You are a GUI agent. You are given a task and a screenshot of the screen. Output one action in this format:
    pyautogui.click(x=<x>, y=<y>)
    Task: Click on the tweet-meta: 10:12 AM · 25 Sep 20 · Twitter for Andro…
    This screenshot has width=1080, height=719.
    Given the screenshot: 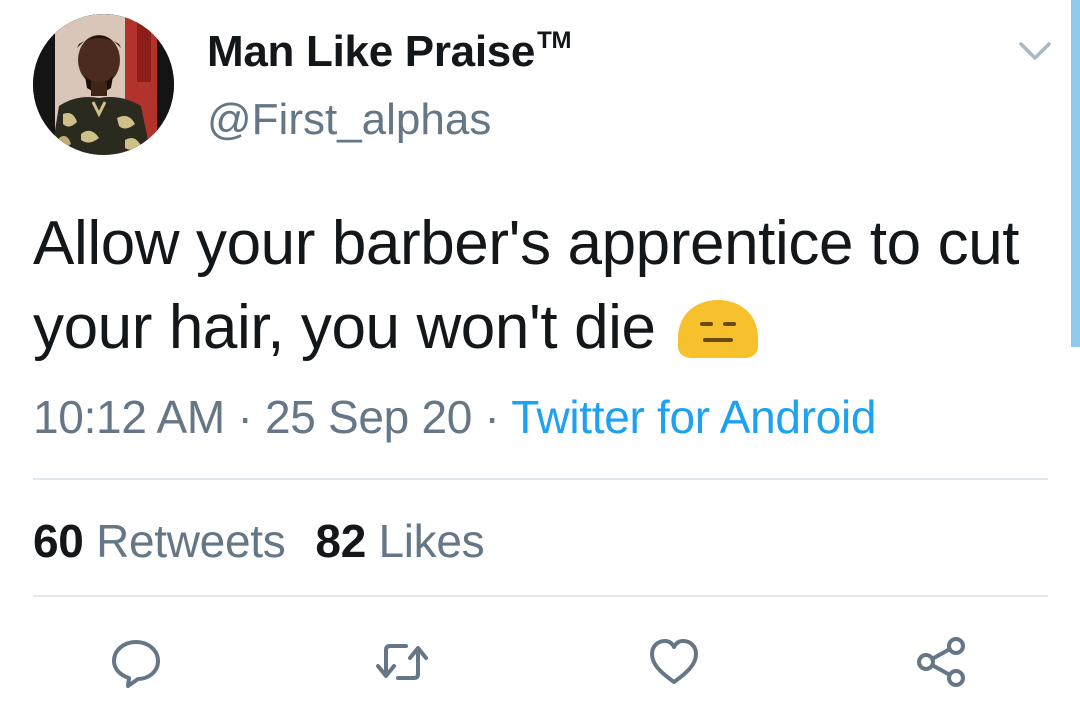 What is the action you would take?
    pyautogui.click(x=455, y=417)
    